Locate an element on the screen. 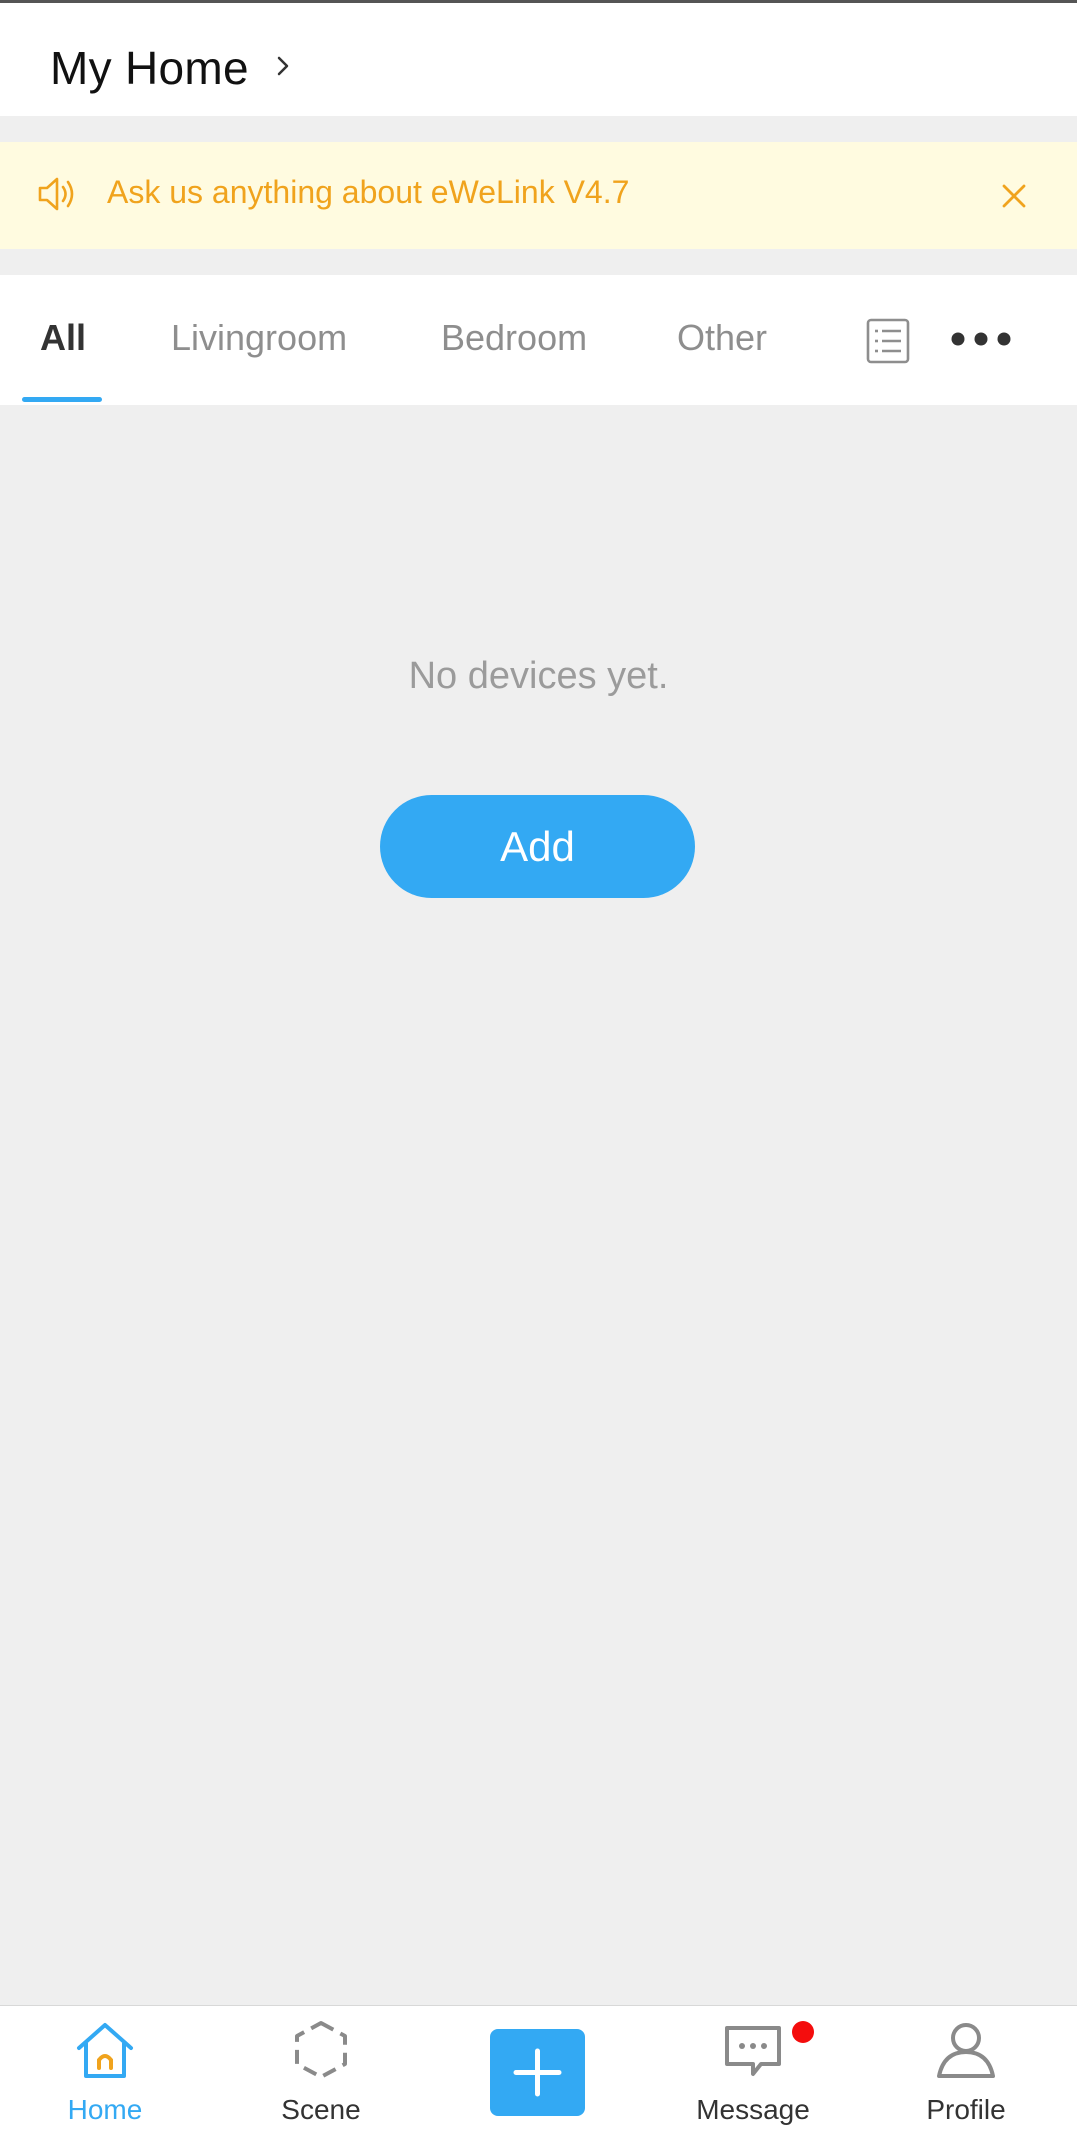 This screenshot has height=2130, width=1077. list-view-icon is located at coordinates (888, 341).